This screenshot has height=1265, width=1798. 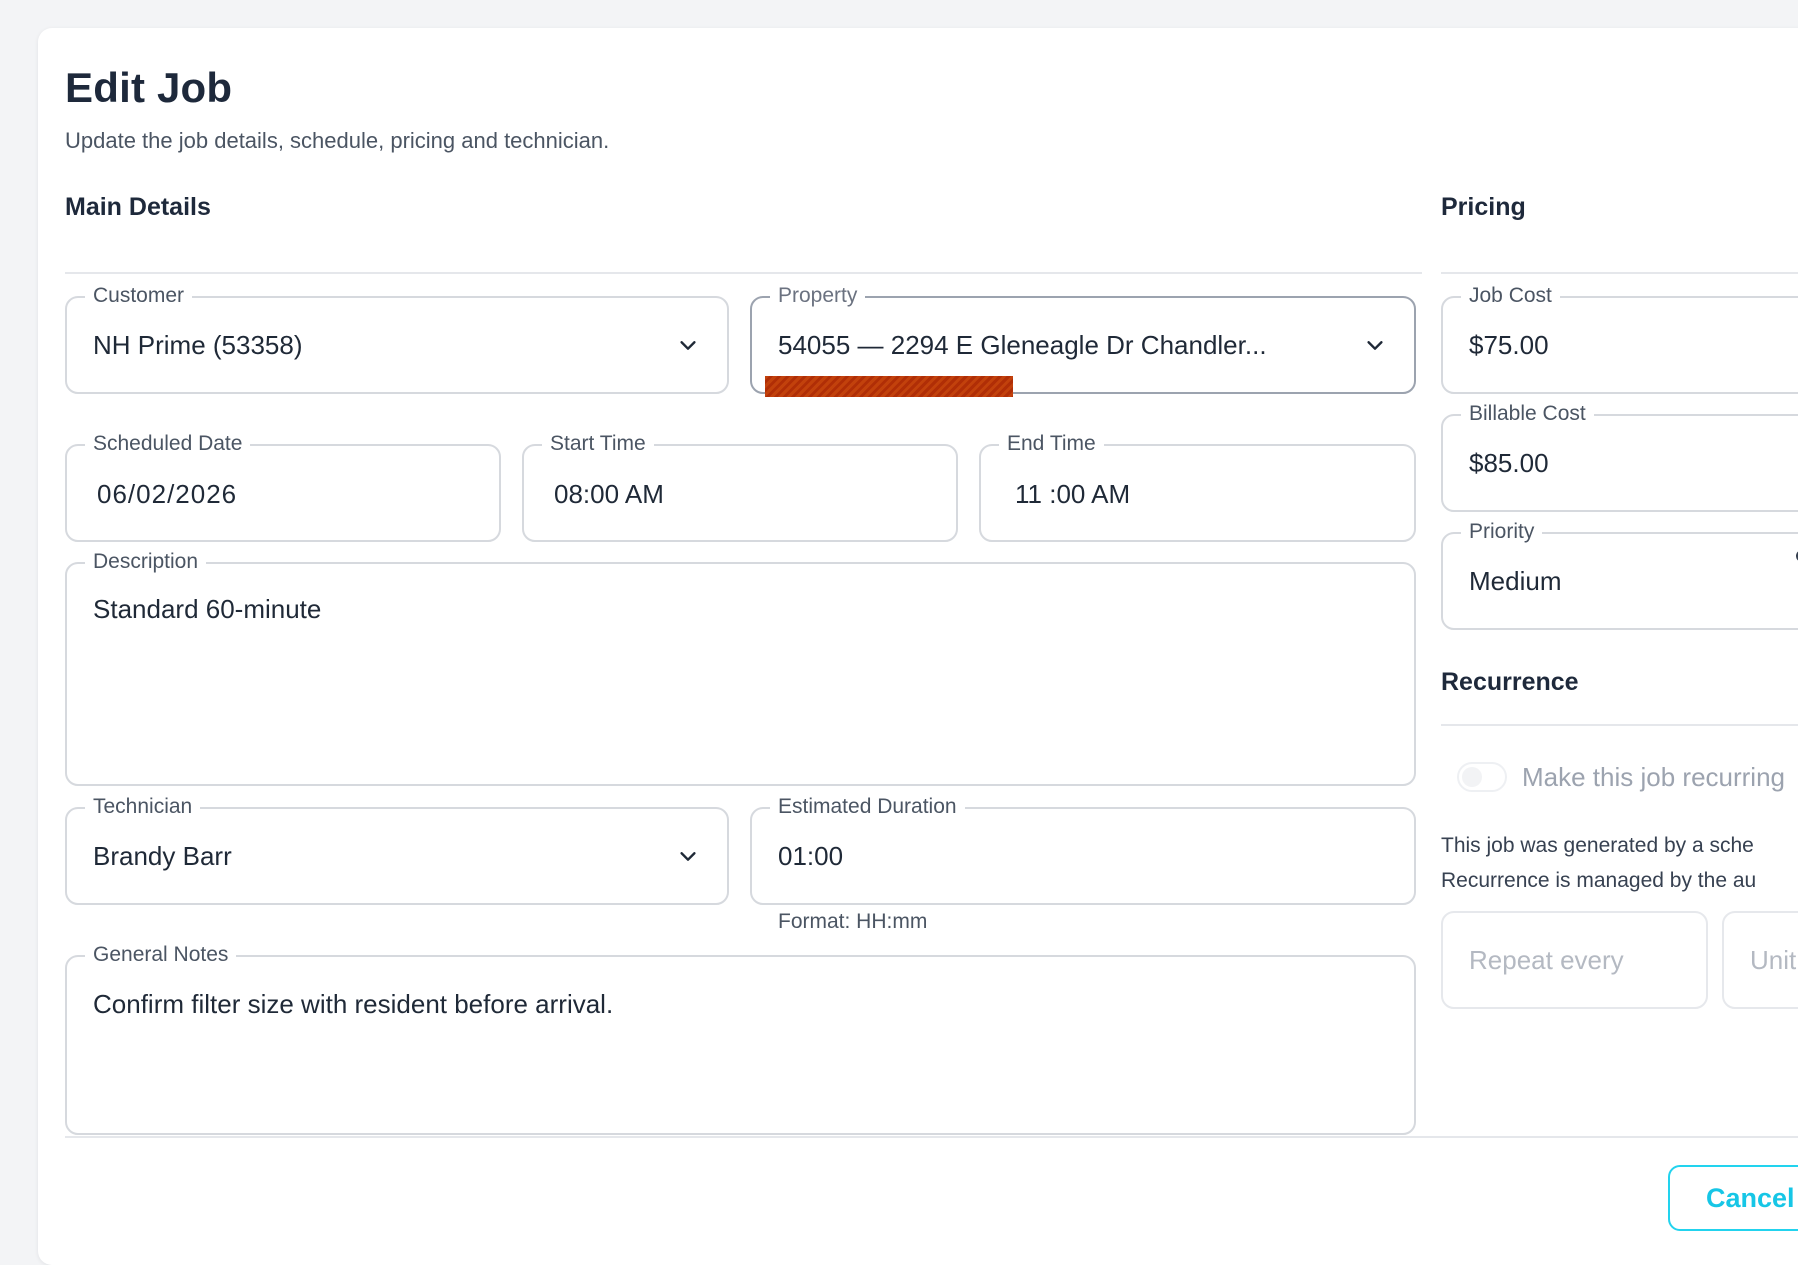 What do you see at coordinates (1597, 845) in the screenshot?
I see `recurrence-info-line-1: This job was generated by a sche` at bounding box center [1597, 845].